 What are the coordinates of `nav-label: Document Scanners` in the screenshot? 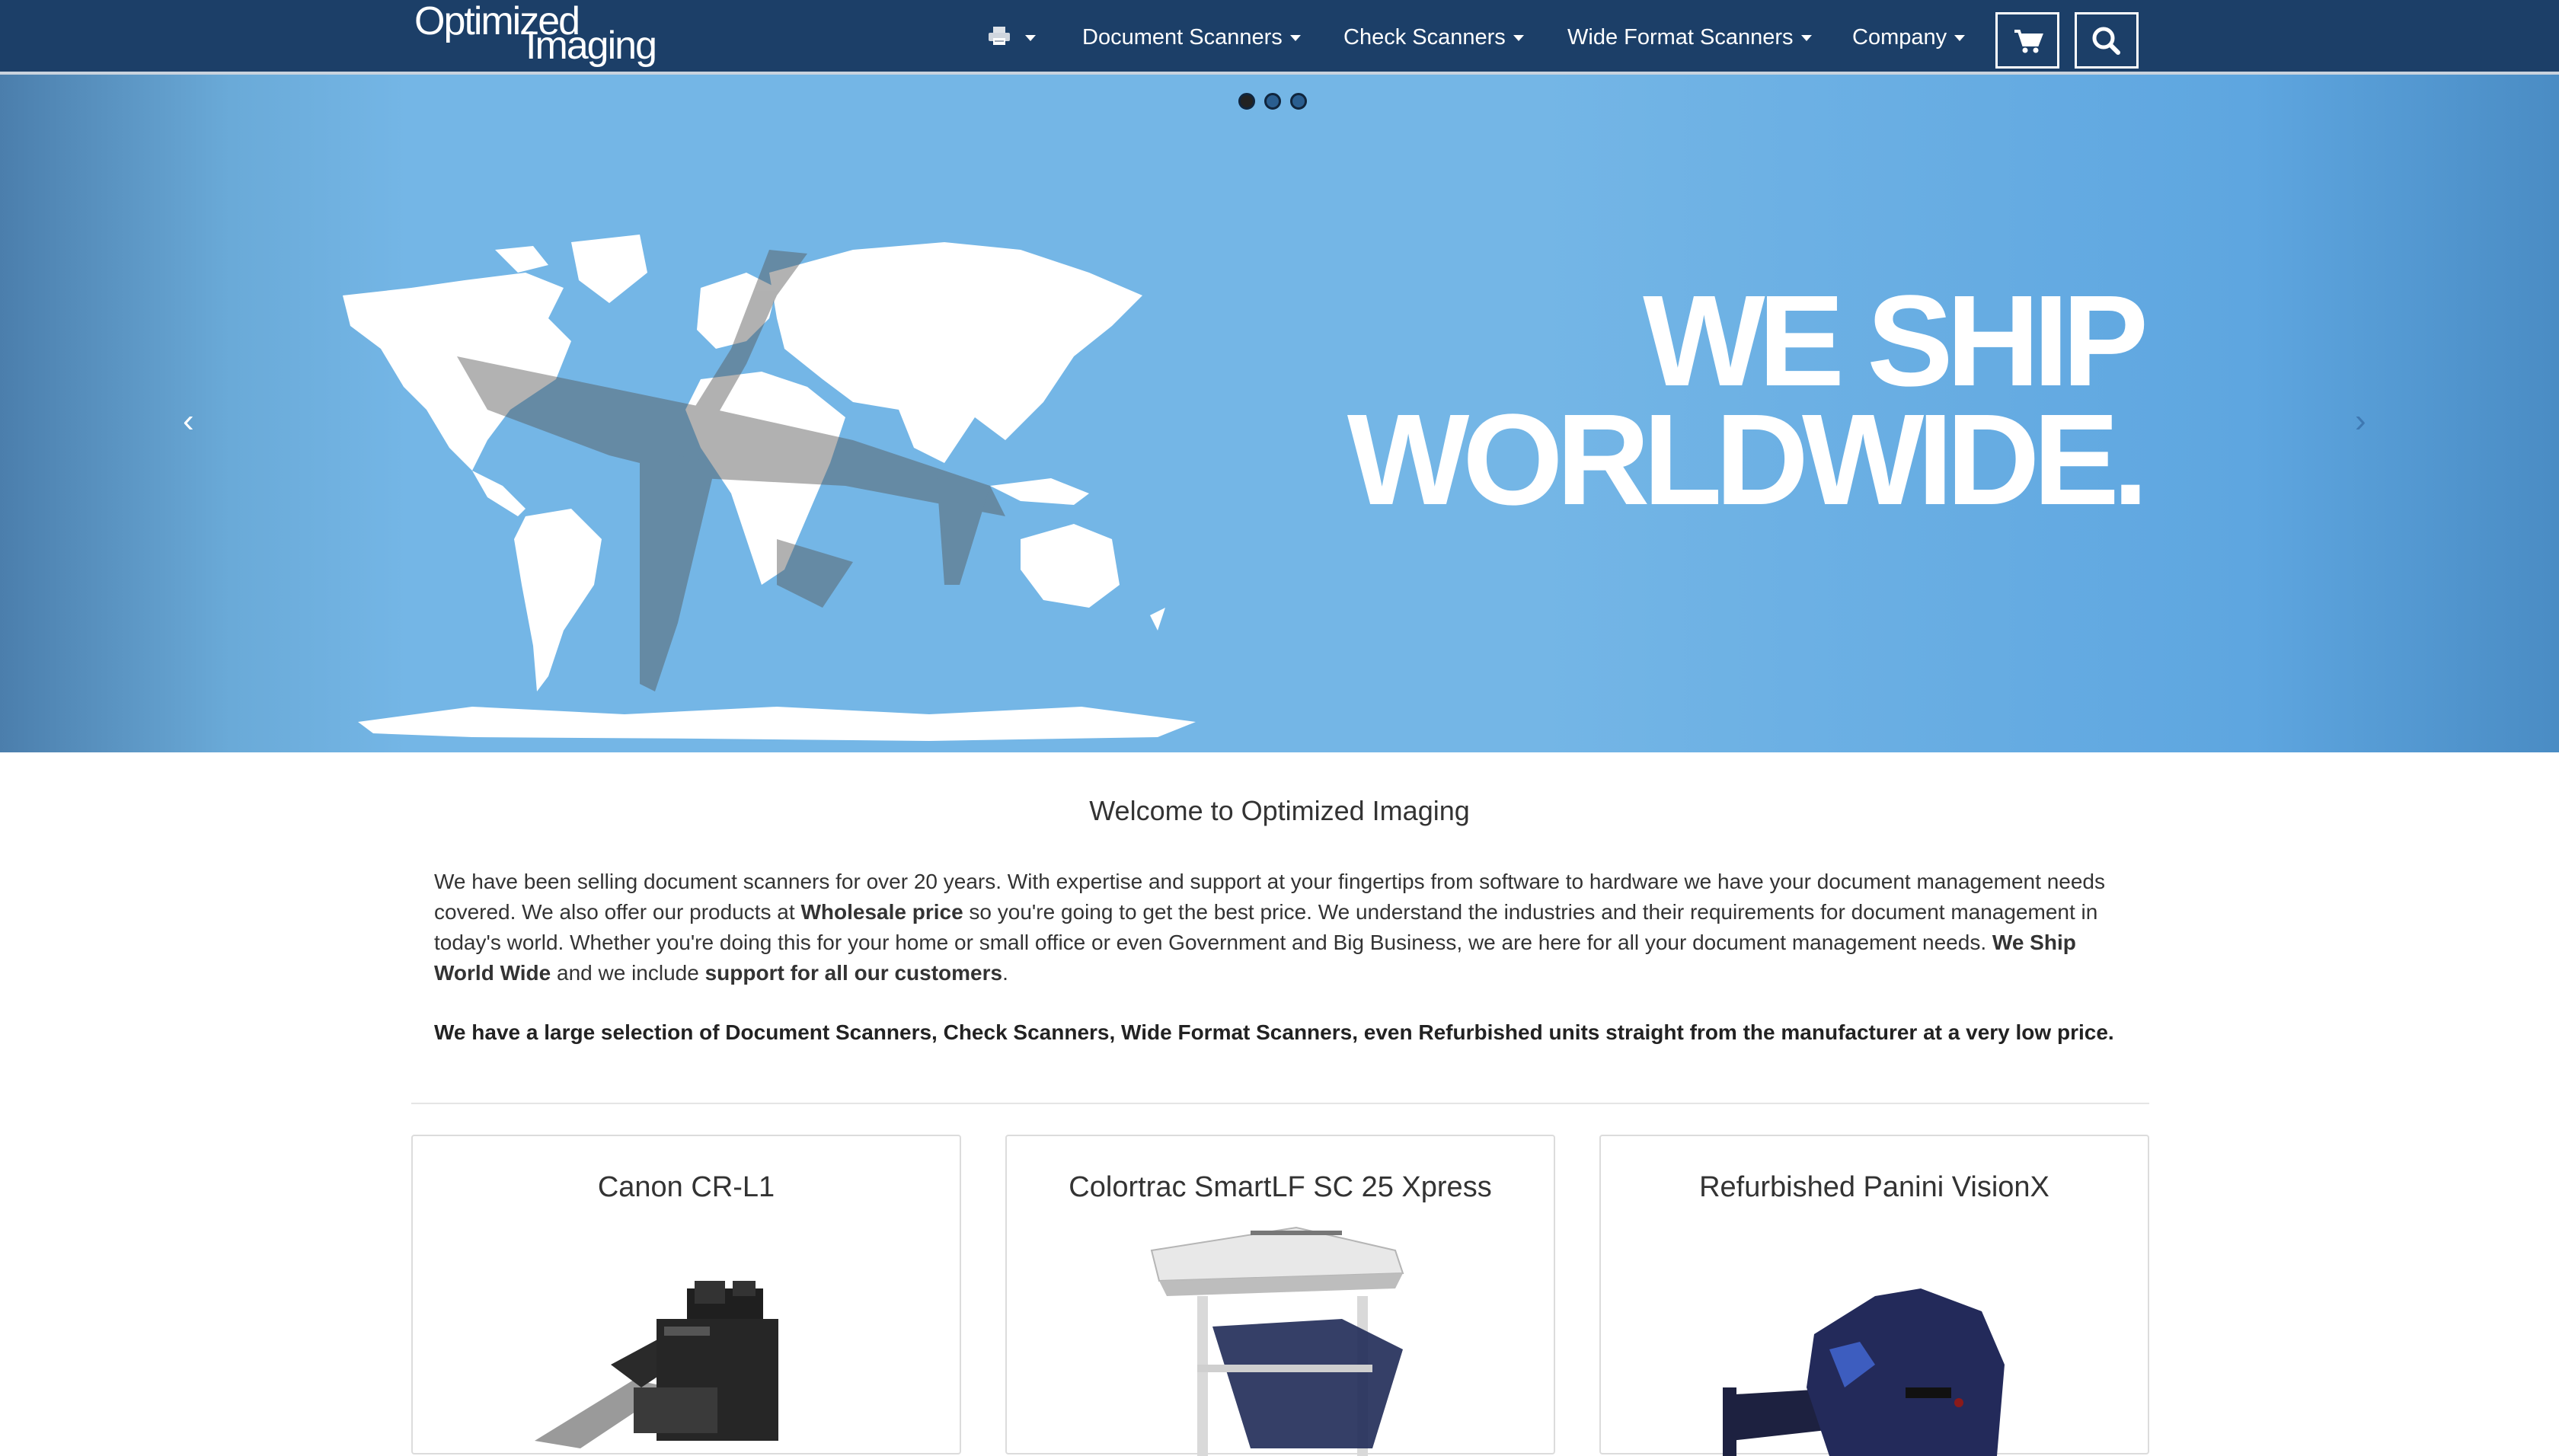 It's located at (1182, 37).